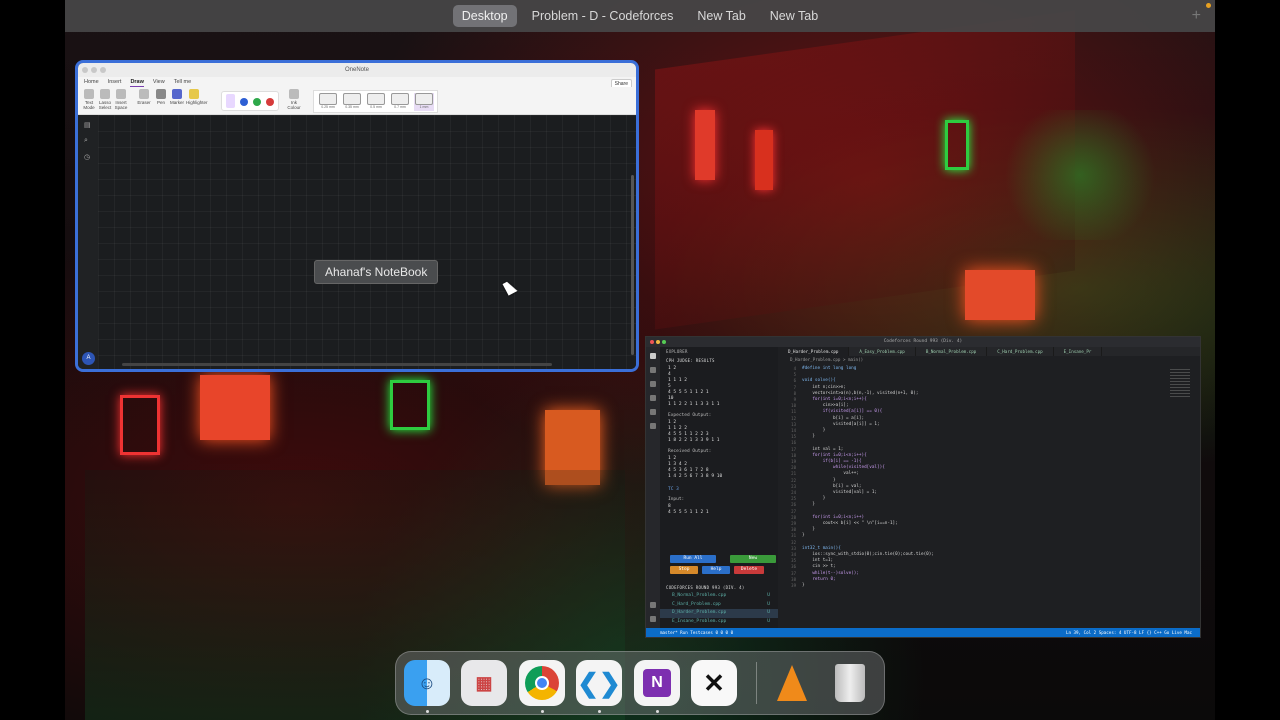 The height and width of the screenshot is (720, 1280). Describe the element at coordinates (352, 102) in the screenshot. I see `stroke-035: 0.35 mm` at that location.